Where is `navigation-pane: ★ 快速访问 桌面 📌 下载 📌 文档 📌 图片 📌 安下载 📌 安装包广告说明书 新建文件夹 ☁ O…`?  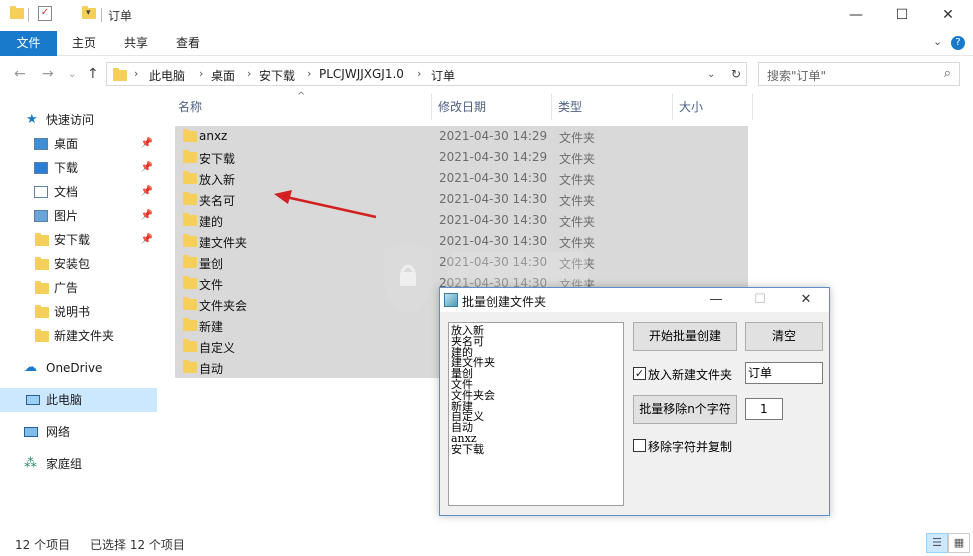
navigation-pane: ★ 快速访问 桌面 📌 下载 📌 文档 📌 图片 📌 安下载 📌 安装包广告说明书 新建文件夹 ☁ O… is located at coordinates (80, 312).